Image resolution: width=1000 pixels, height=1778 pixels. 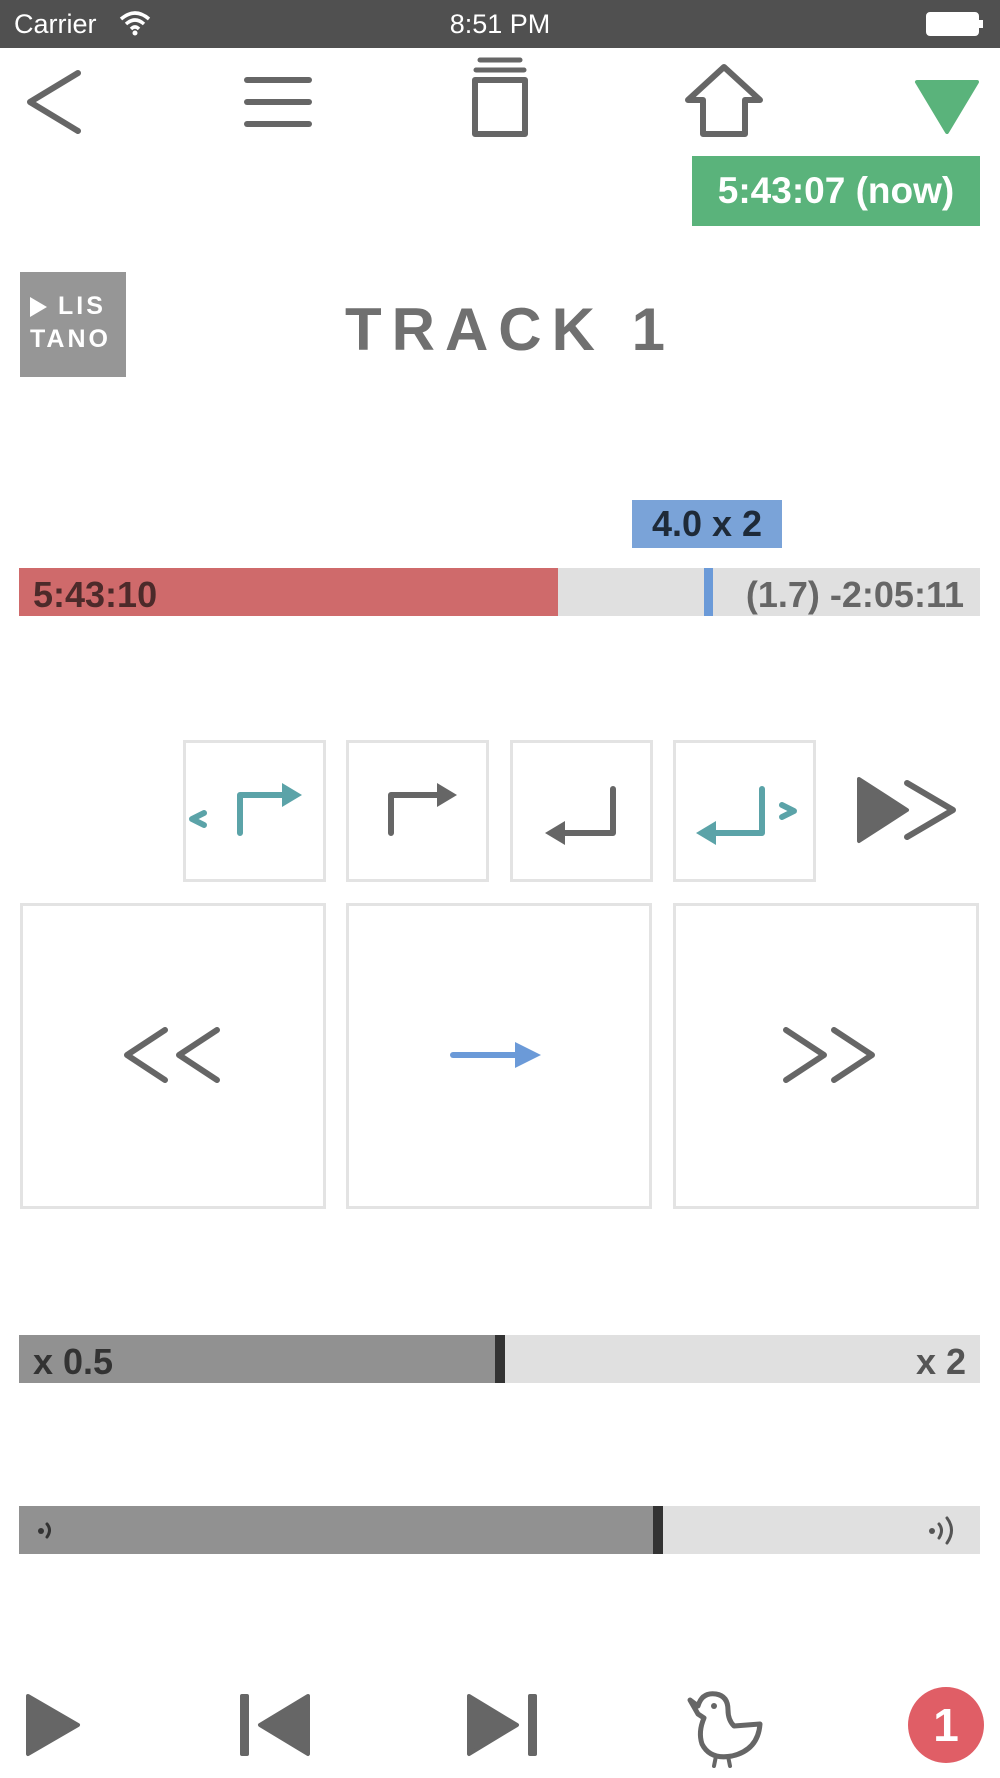 I want to click on speed-badge: 4.0 x 2, so click(x=707, y=524).